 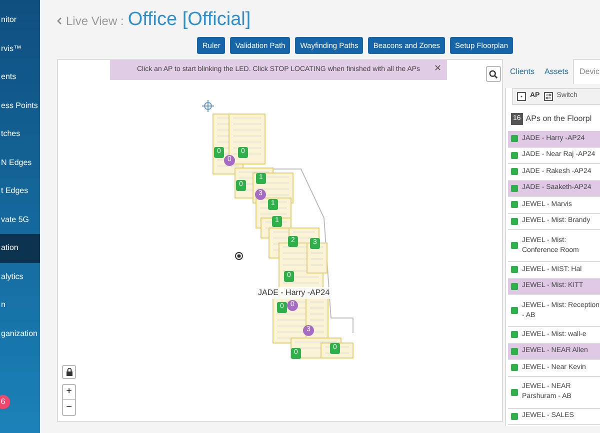 I want to click on panel-tab: Clients, so click(x=522, y=71).